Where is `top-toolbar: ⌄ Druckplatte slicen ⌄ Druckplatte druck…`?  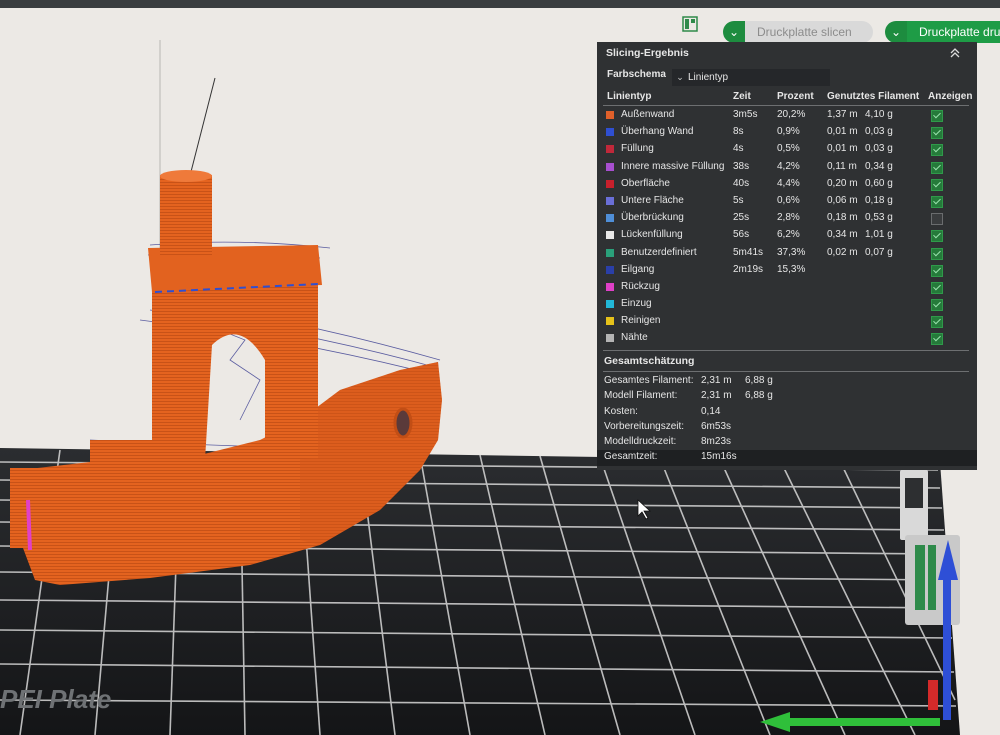
top-toolbar: ⌄ Druckplatte slicen ⌄ Druckplatte druck… is located at coordinates (500, 22).